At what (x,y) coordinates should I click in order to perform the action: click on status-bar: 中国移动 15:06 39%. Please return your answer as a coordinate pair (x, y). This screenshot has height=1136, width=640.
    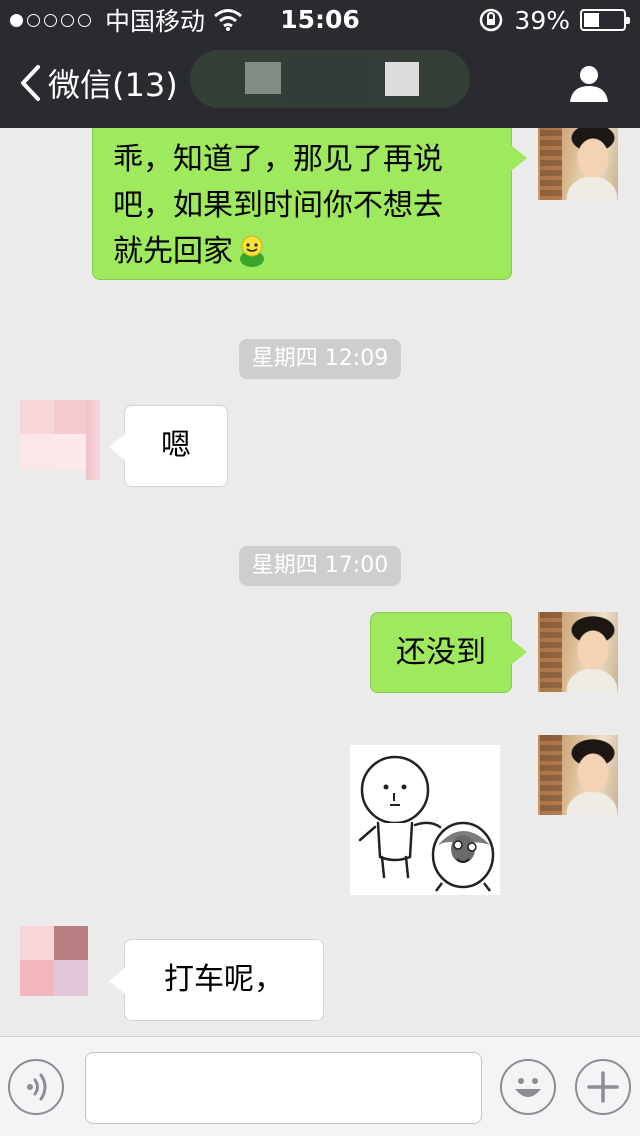
    Looking at the image, I should click on (320, 20).